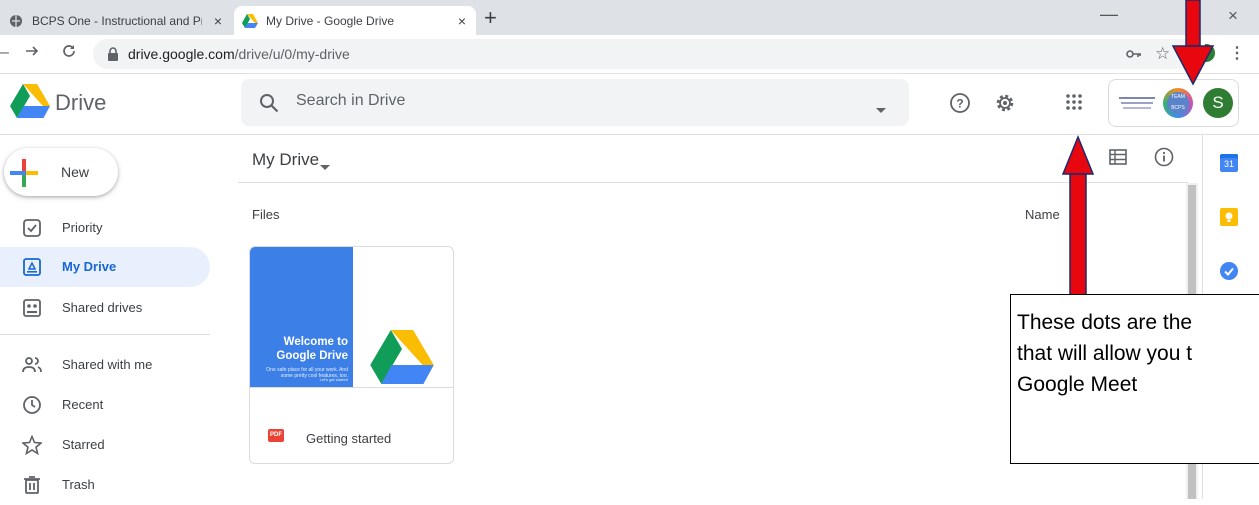 The image size is (1259, 505). What do you see at coordinates (330, 20) in the screenshot?
I see `tab-title: My Drive - Google Drive` at bounding box center [330, 20].